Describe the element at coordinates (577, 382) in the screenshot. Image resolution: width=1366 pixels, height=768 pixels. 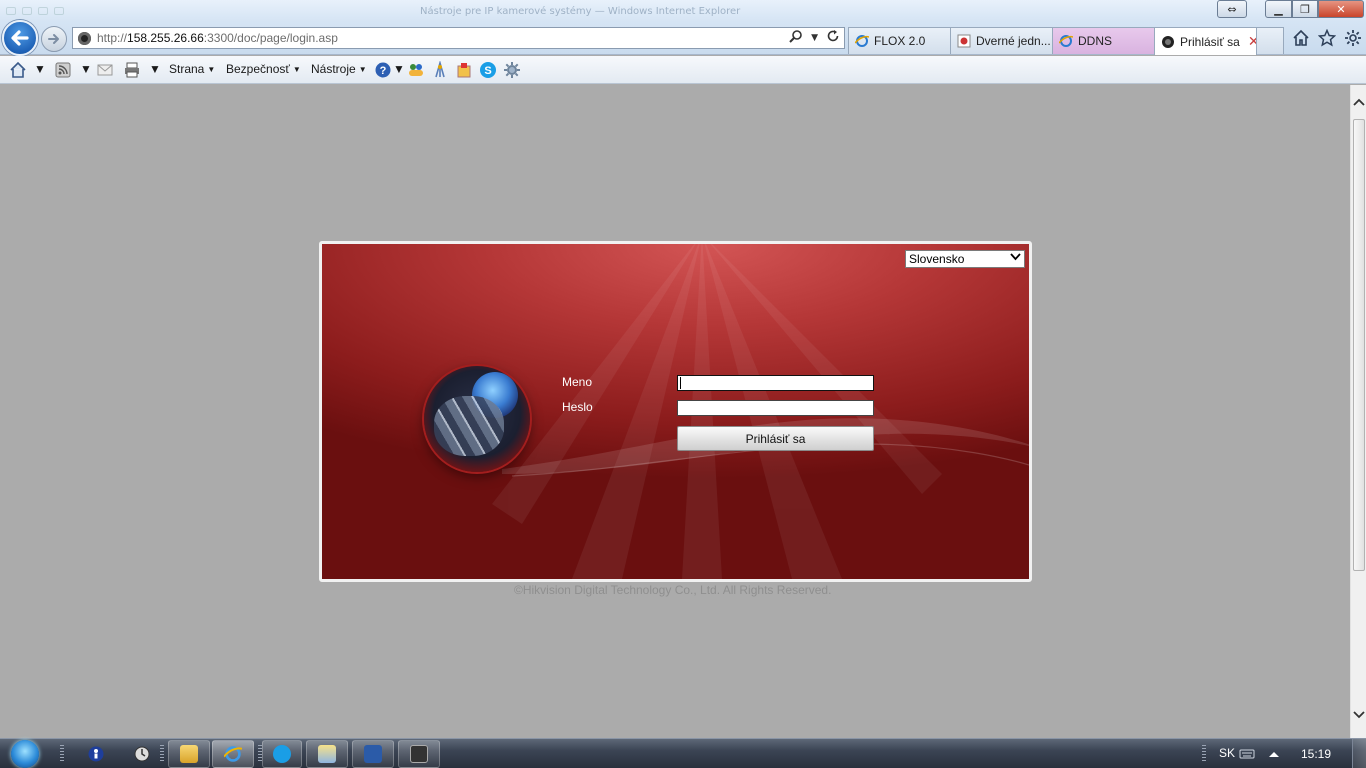
I see `username-label: Meno` at that location.